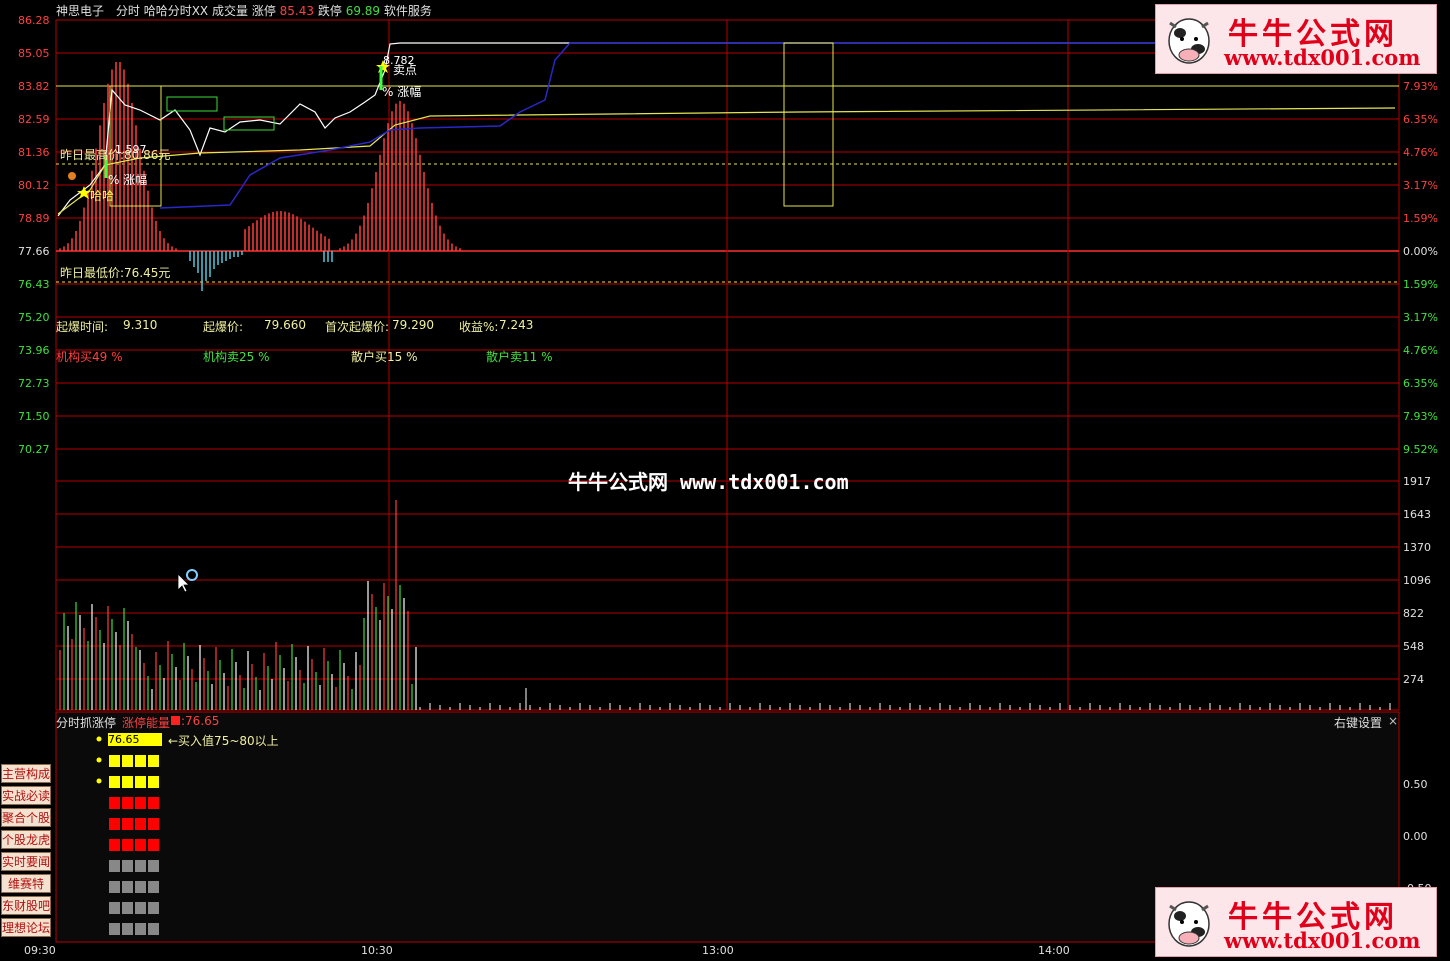 The height and width of the screenshot is (961, 1450). Describe the element at coordinates (26, 795) in the screenshot. I see `sidebar-item-must-read: 实战必读` at that location.